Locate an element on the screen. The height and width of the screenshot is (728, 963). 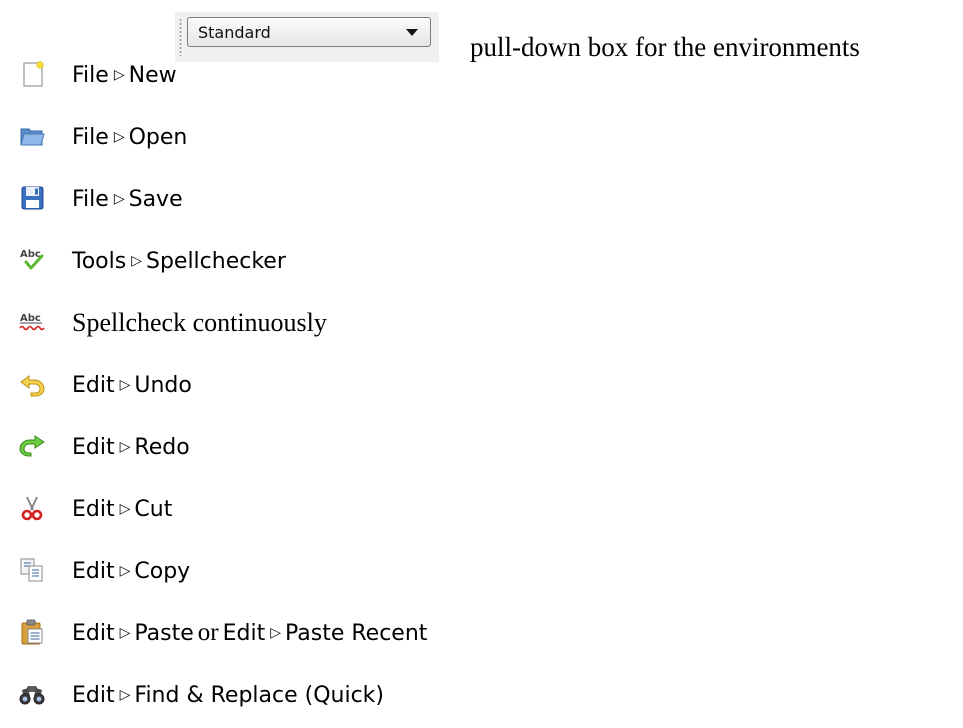
list-item: File ▷ New is located at coordinates (481, 76).